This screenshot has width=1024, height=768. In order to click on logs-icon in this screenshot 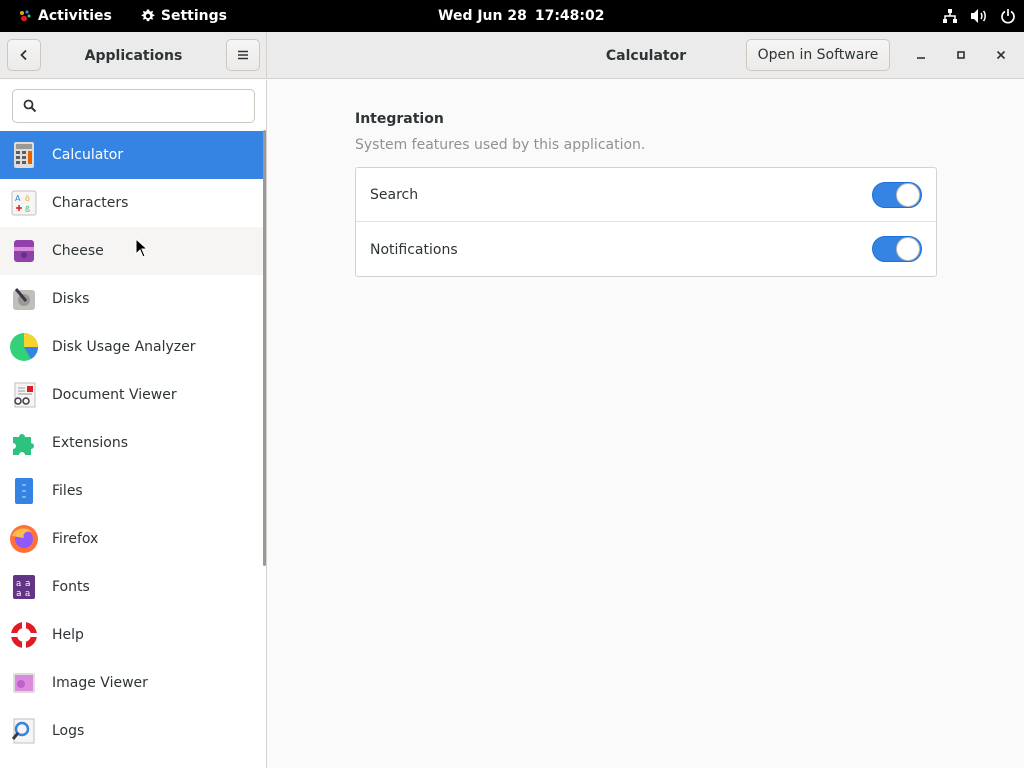, I will do `click(24, 731)`.